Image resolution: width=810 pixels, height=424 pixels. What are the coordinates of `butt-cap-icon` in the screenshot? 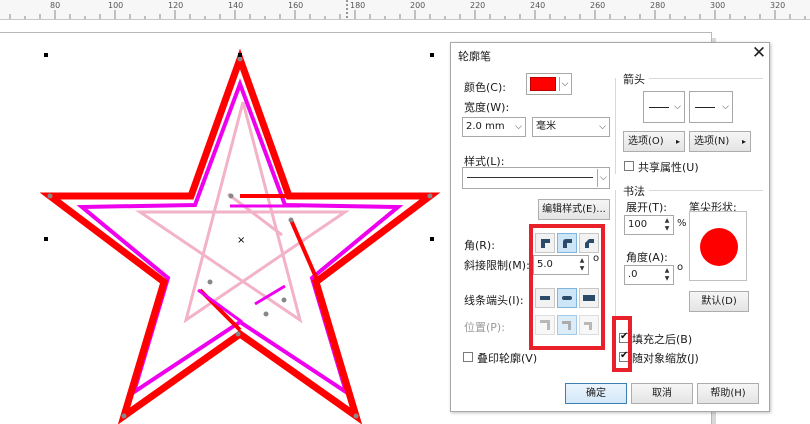 It's located at (545, 298).